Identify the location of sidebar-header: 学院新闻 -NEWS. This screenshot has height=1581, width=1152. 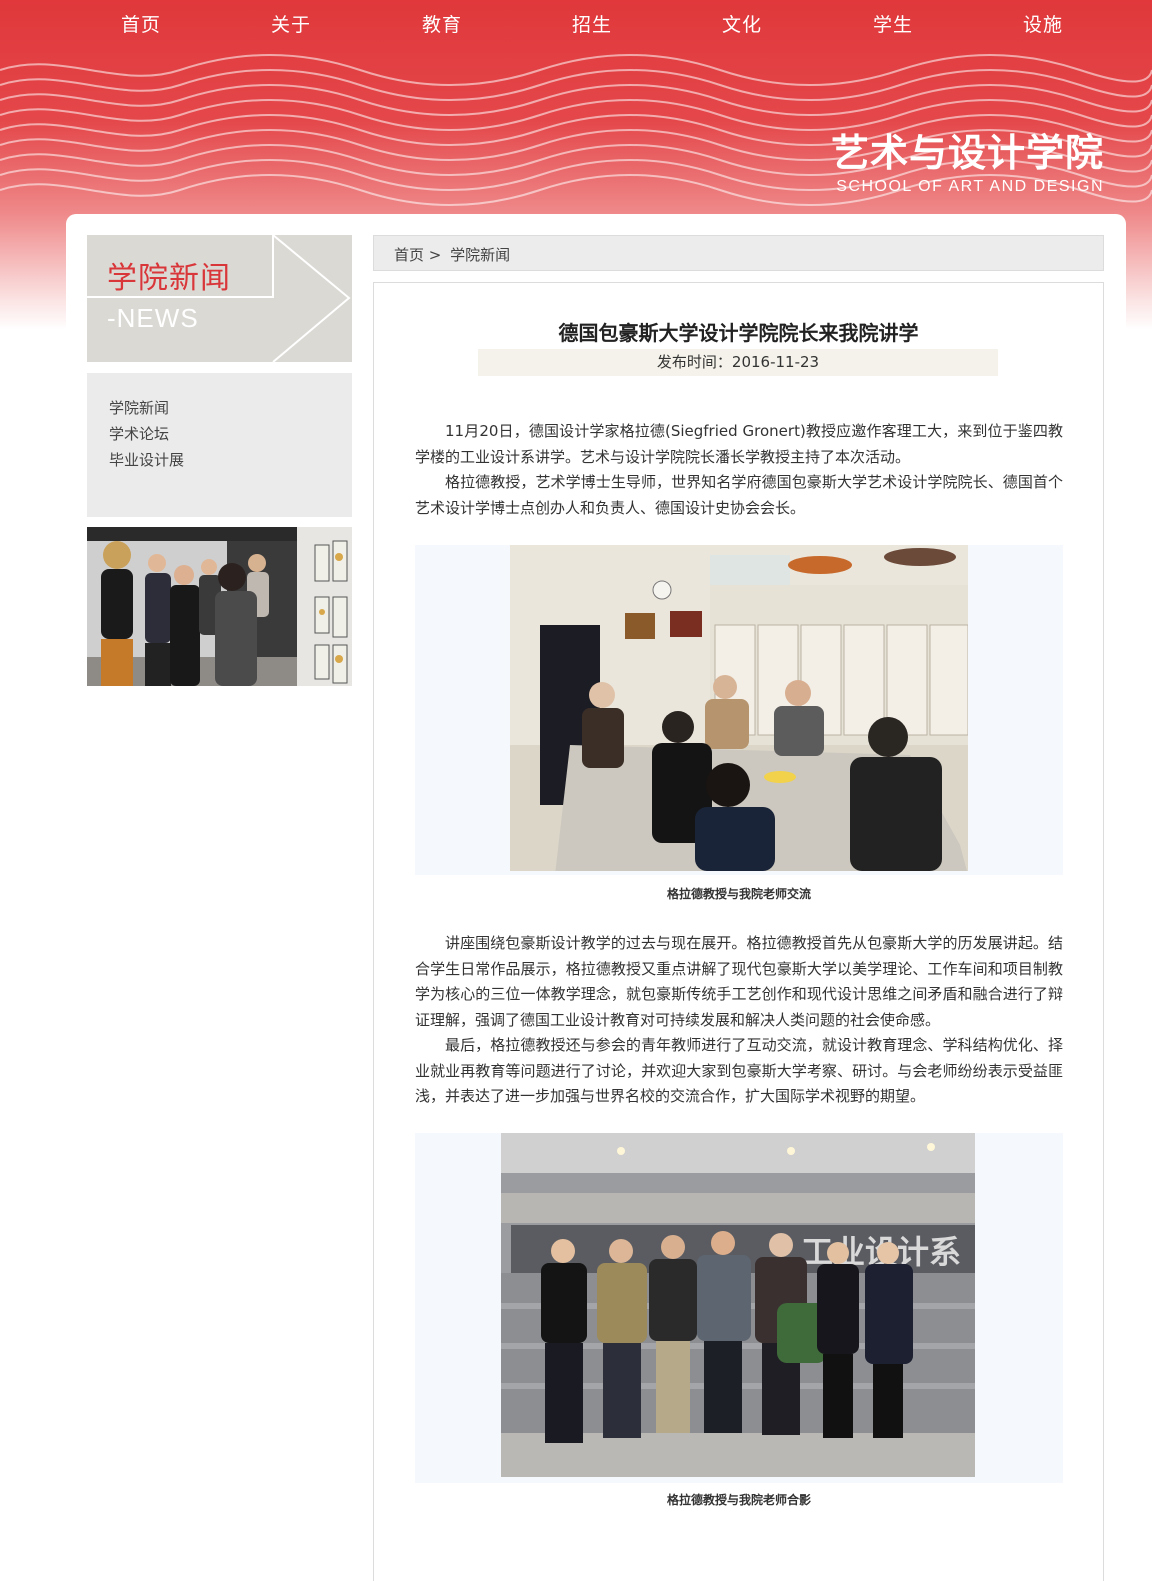
(219, 298).